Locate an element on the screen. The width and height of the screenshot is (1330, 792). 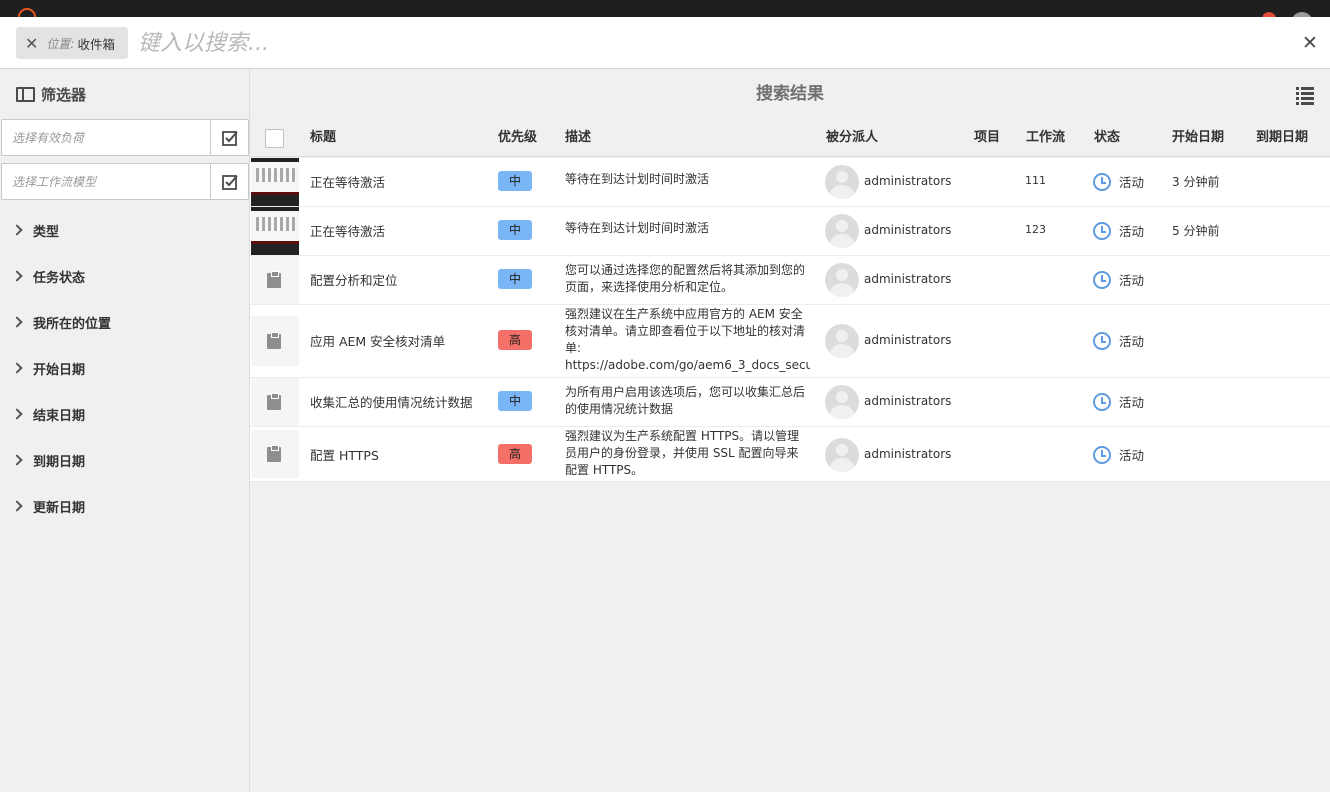
facet-start-date: 开始日期 is located at coordinates (124, 368).